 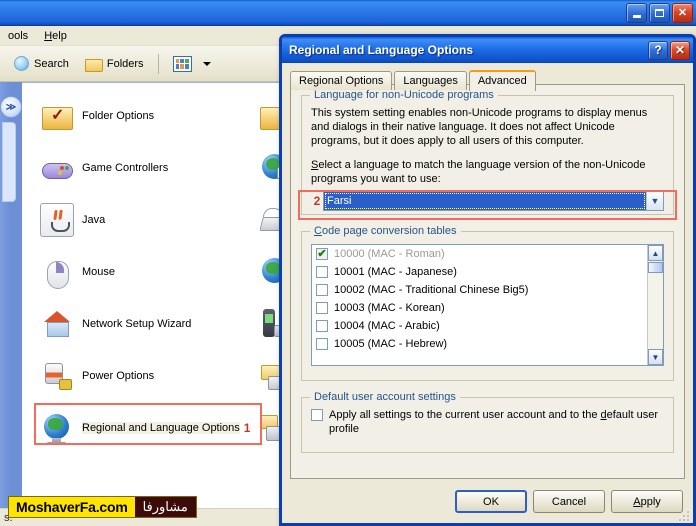 I want to click on task-pane: ≫, so click(x=11, y=295).